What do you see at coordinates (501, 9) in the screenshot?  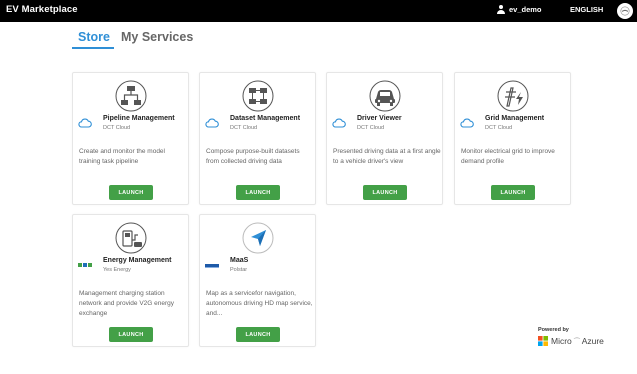 I see `user-icon` at bounding box center [501, 9].